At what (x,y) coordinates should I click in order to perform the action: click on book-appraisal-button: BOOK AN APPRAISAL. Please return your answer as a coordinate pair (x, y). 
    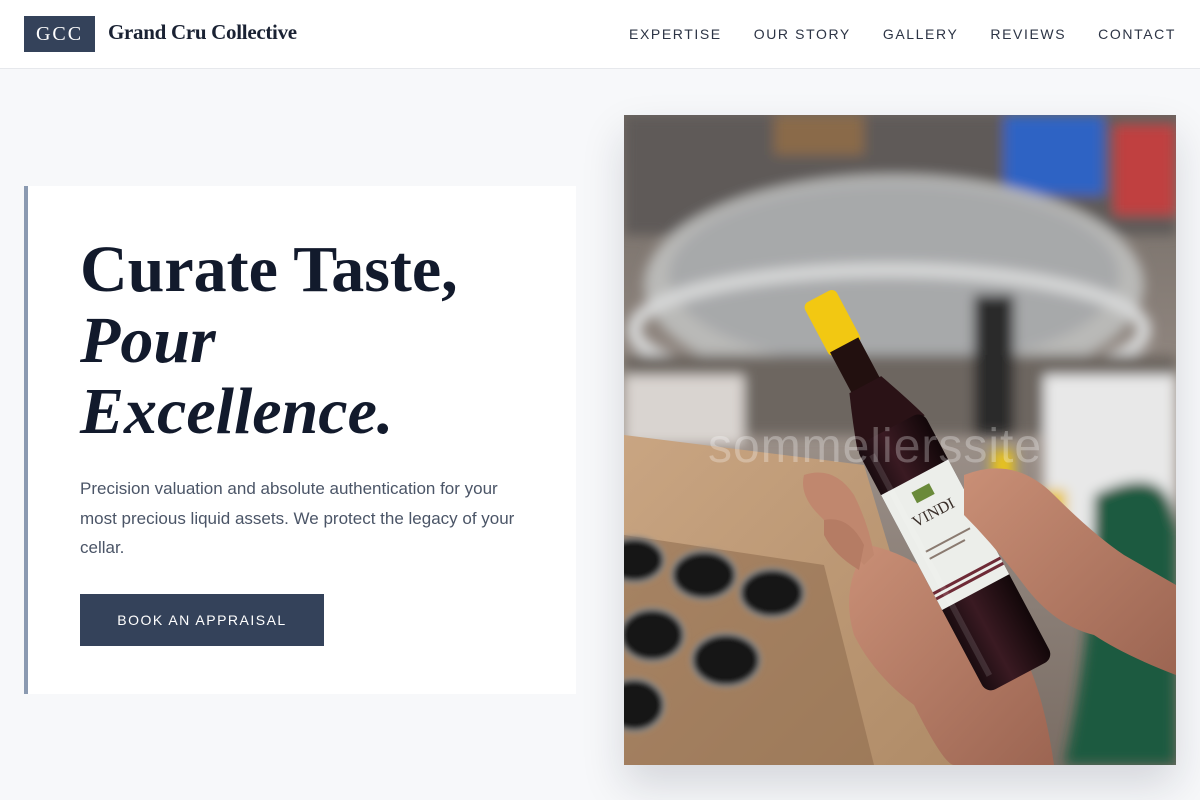
    Looking at the image, I should click on (202, 620).